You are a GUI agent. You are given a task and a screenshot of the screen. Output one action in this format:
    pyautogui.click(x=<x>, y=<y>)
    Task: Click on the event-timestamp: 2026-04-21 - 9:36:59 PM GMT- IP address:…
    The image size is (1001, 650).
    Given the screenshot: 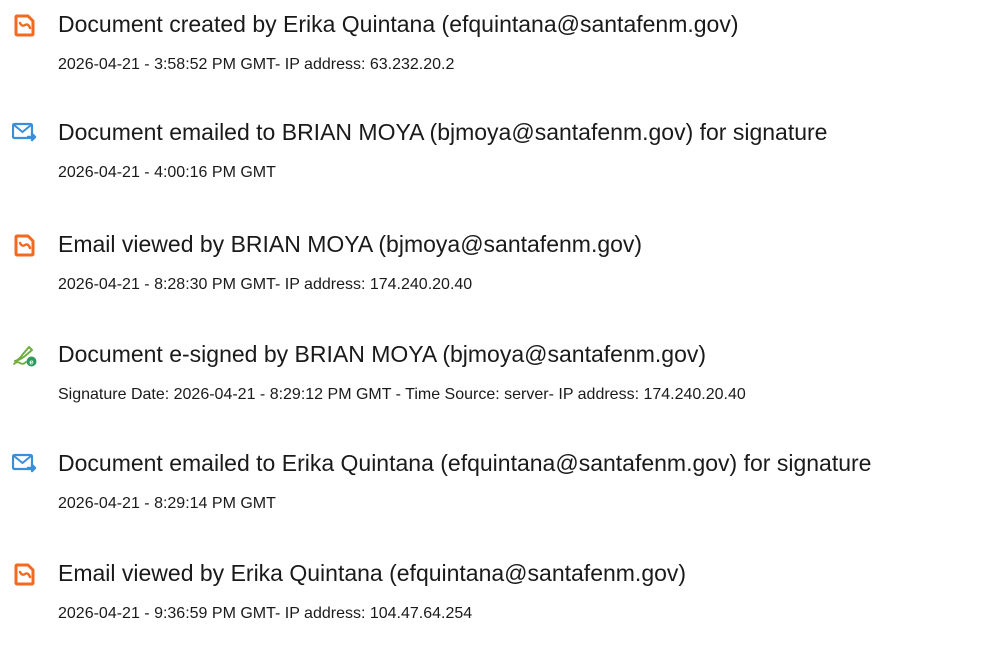 What is the action you would take?
    pyautogui.click(x=265, y=613)
    